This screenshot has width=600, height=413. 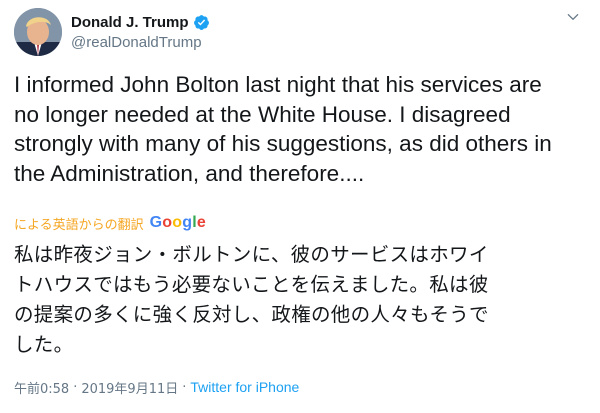 I want to click on name-row: Donald J. Trump, so click(x=140, y=22).